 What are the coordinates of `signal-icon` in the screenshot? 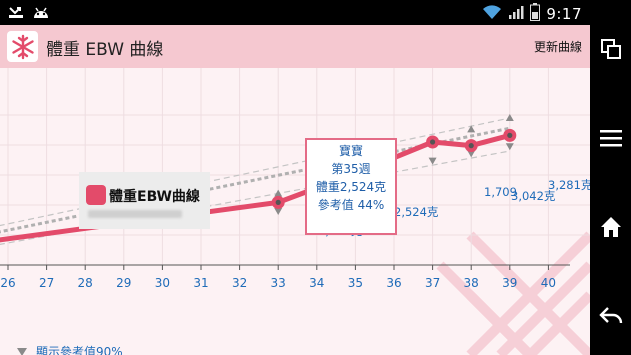 It's located at (516, 14).